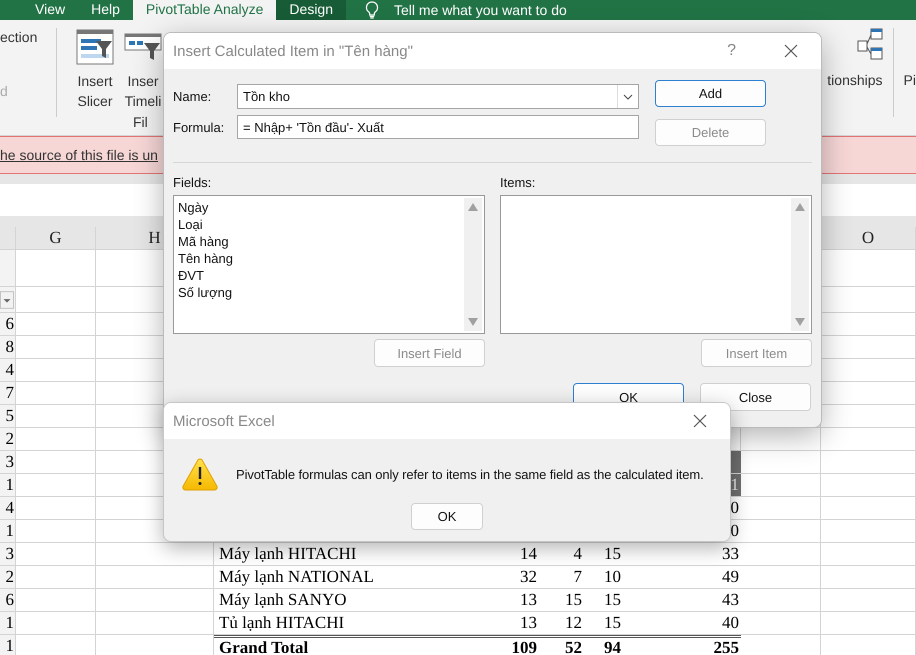  I want to click on table-cell: Grand Total, so click(341, 645).